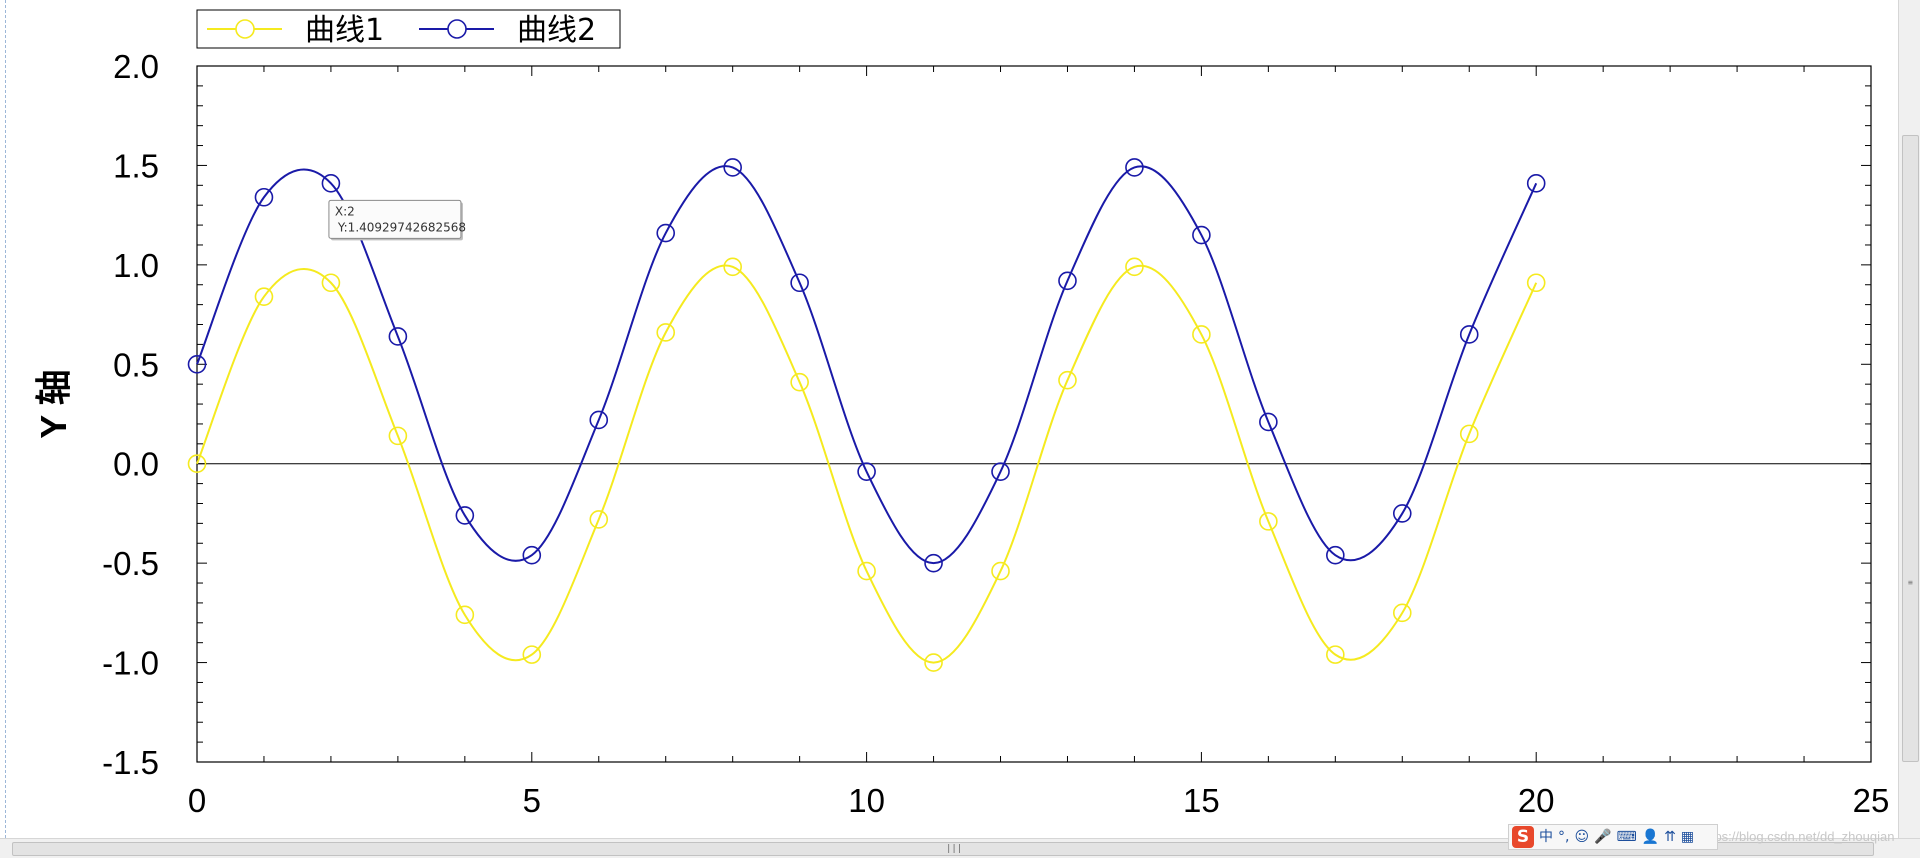 Image resolution: width=1920 pixels, height=858 pixels. What do you see at coordinates (136, 165) in the screenshot?
I see `y-tick-label: 1.5` at bounding box center [136, 165].